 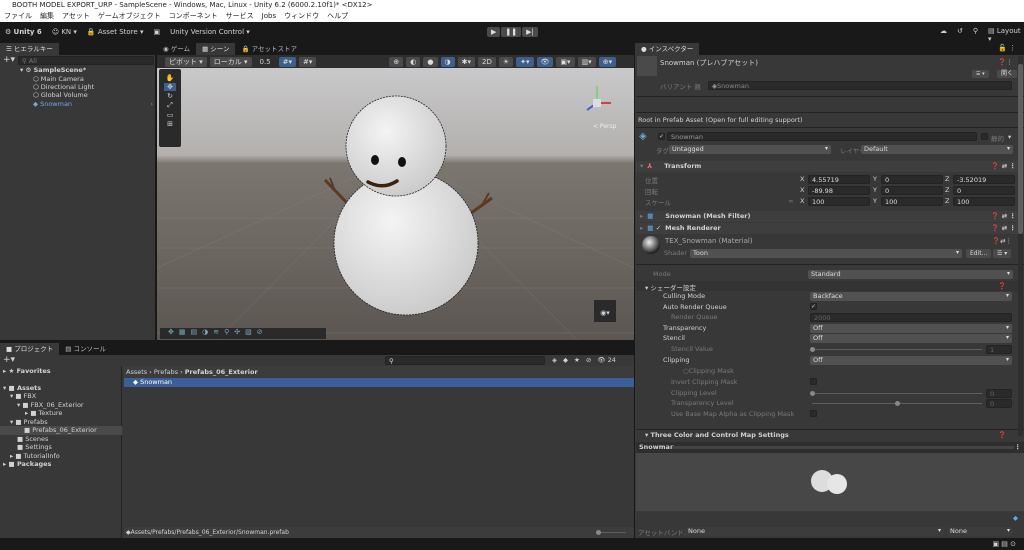 What do you see at coordinates (875, 179) in the screenshot?
I see `position-axis-label: Y` at bounding box center [875, 179].